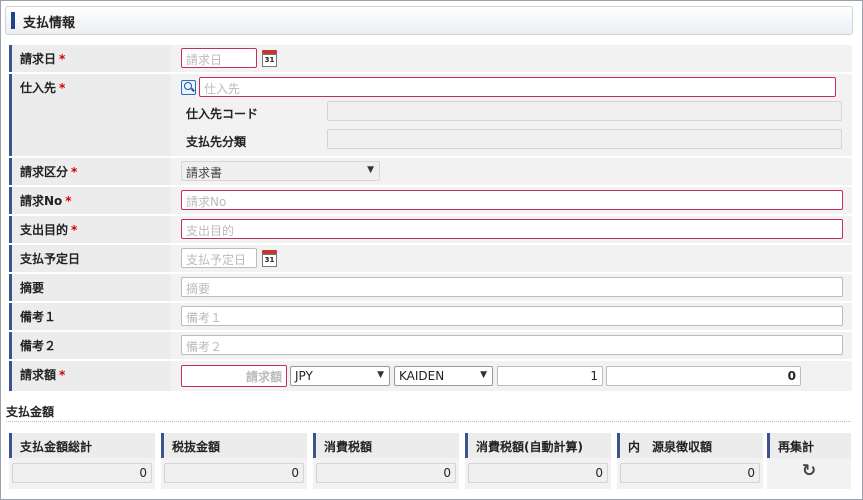  I want to click on label-supplier: 仕入先 *, so click(90, 115).